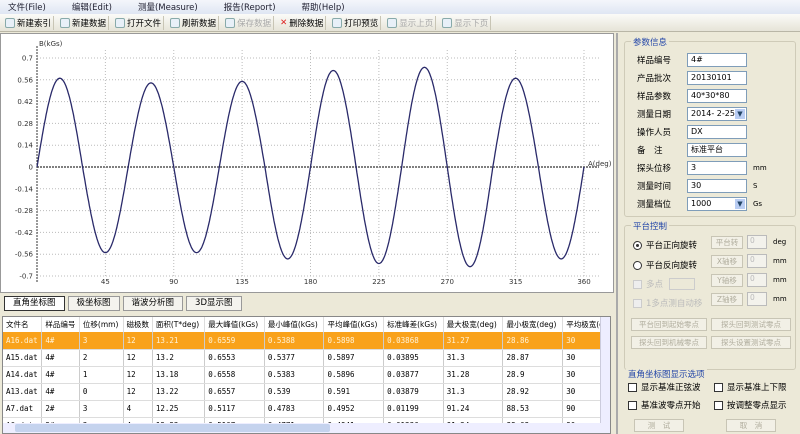  What do you see at coordinates (84, 22) in the screenshot?
I see `toolbar-button: 新建数据` at bounding box center [84, 22].